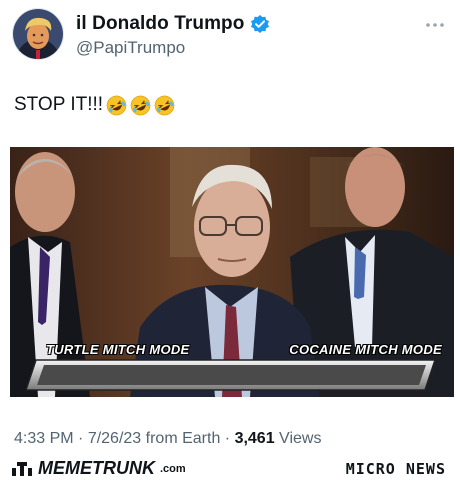 The image size is (460, 480). What do you see at coordinates (38, 34) in the screenshot?
I see `avatar` at bounding box center [38, 34].